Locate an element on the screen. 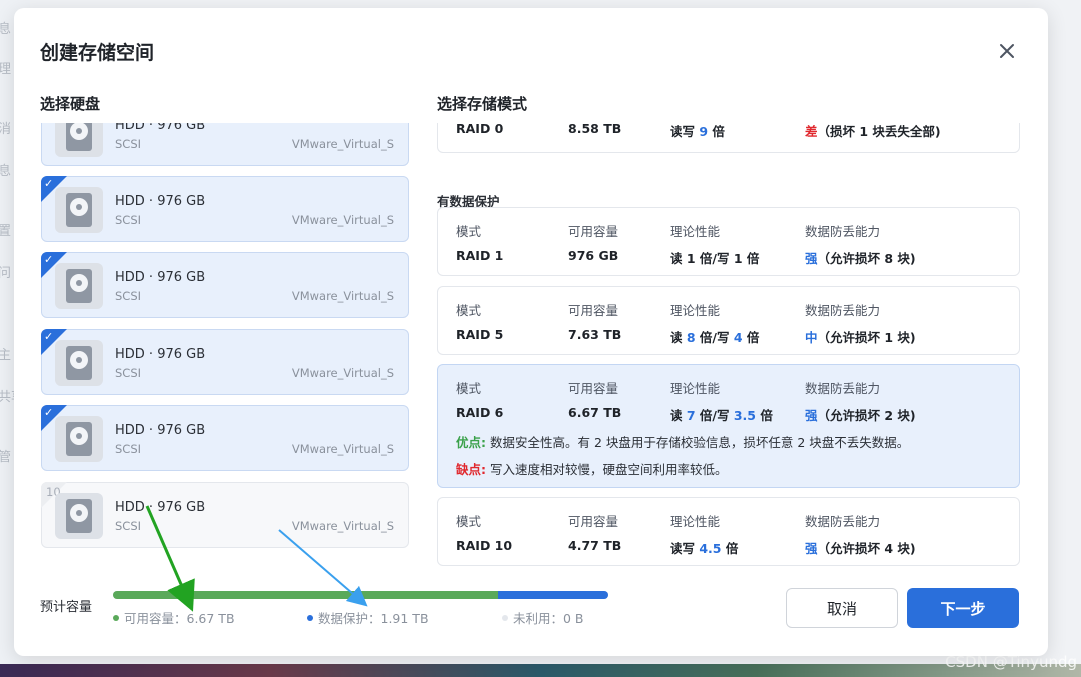 This screenshot has height=677, width=1081. annotation-arrows is located at coordinates (256, 558).